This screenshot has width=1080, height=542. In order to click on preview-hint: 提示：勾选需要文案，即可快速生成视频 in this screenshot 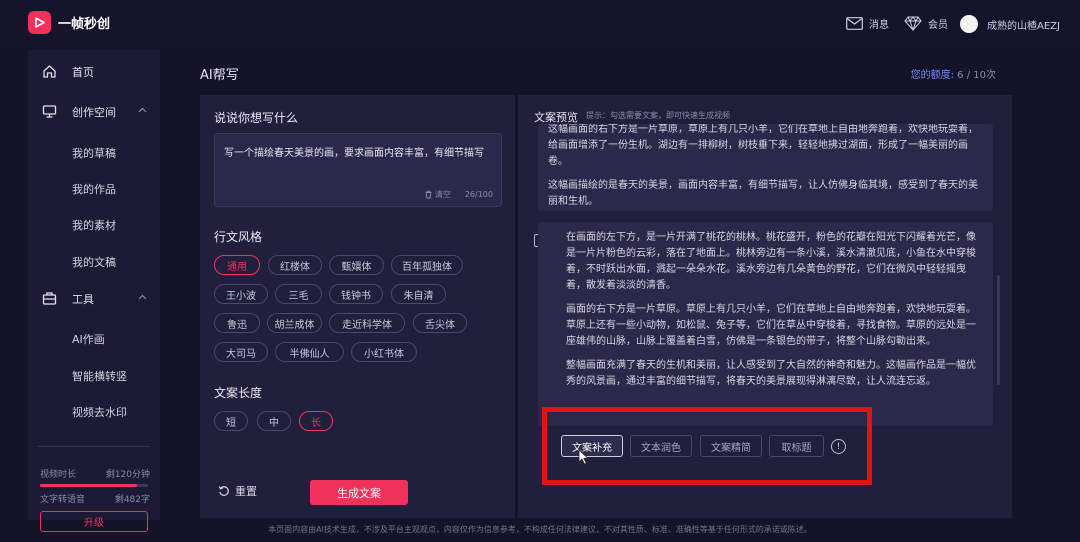, I will do `click(658, 115)`.